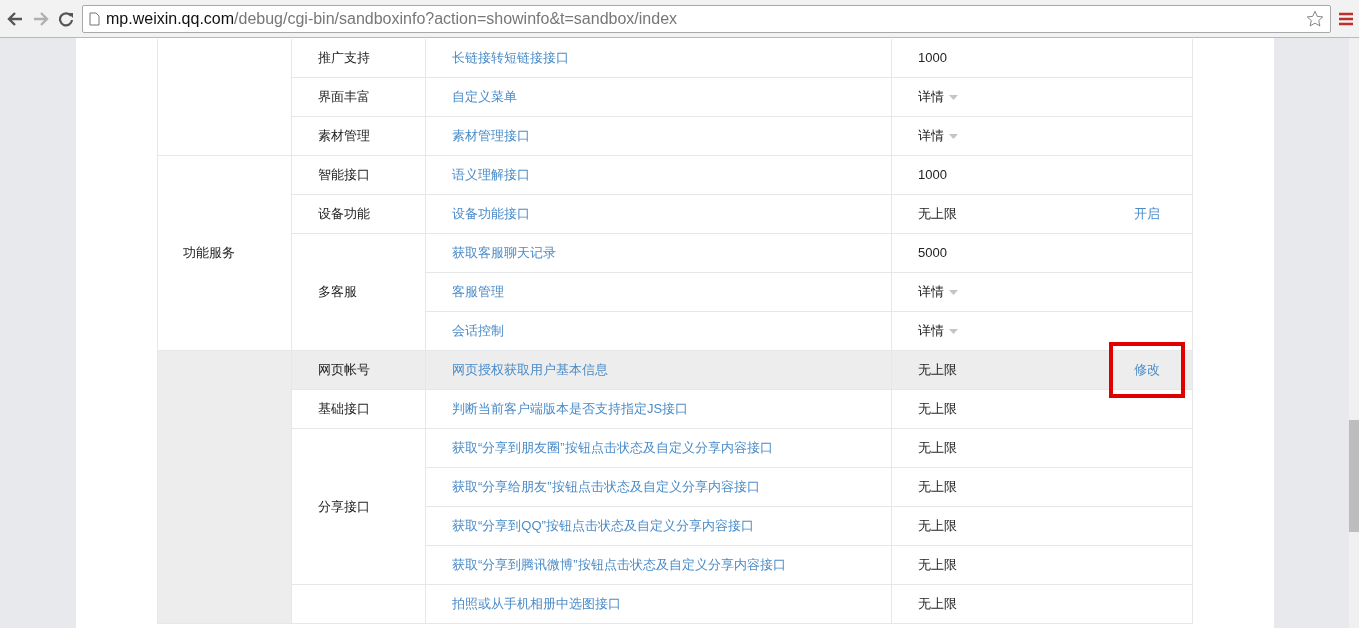  Describe the element at coordinates (1354, 476) in the screenshot. I see `scrollbar-thumb` at that location.